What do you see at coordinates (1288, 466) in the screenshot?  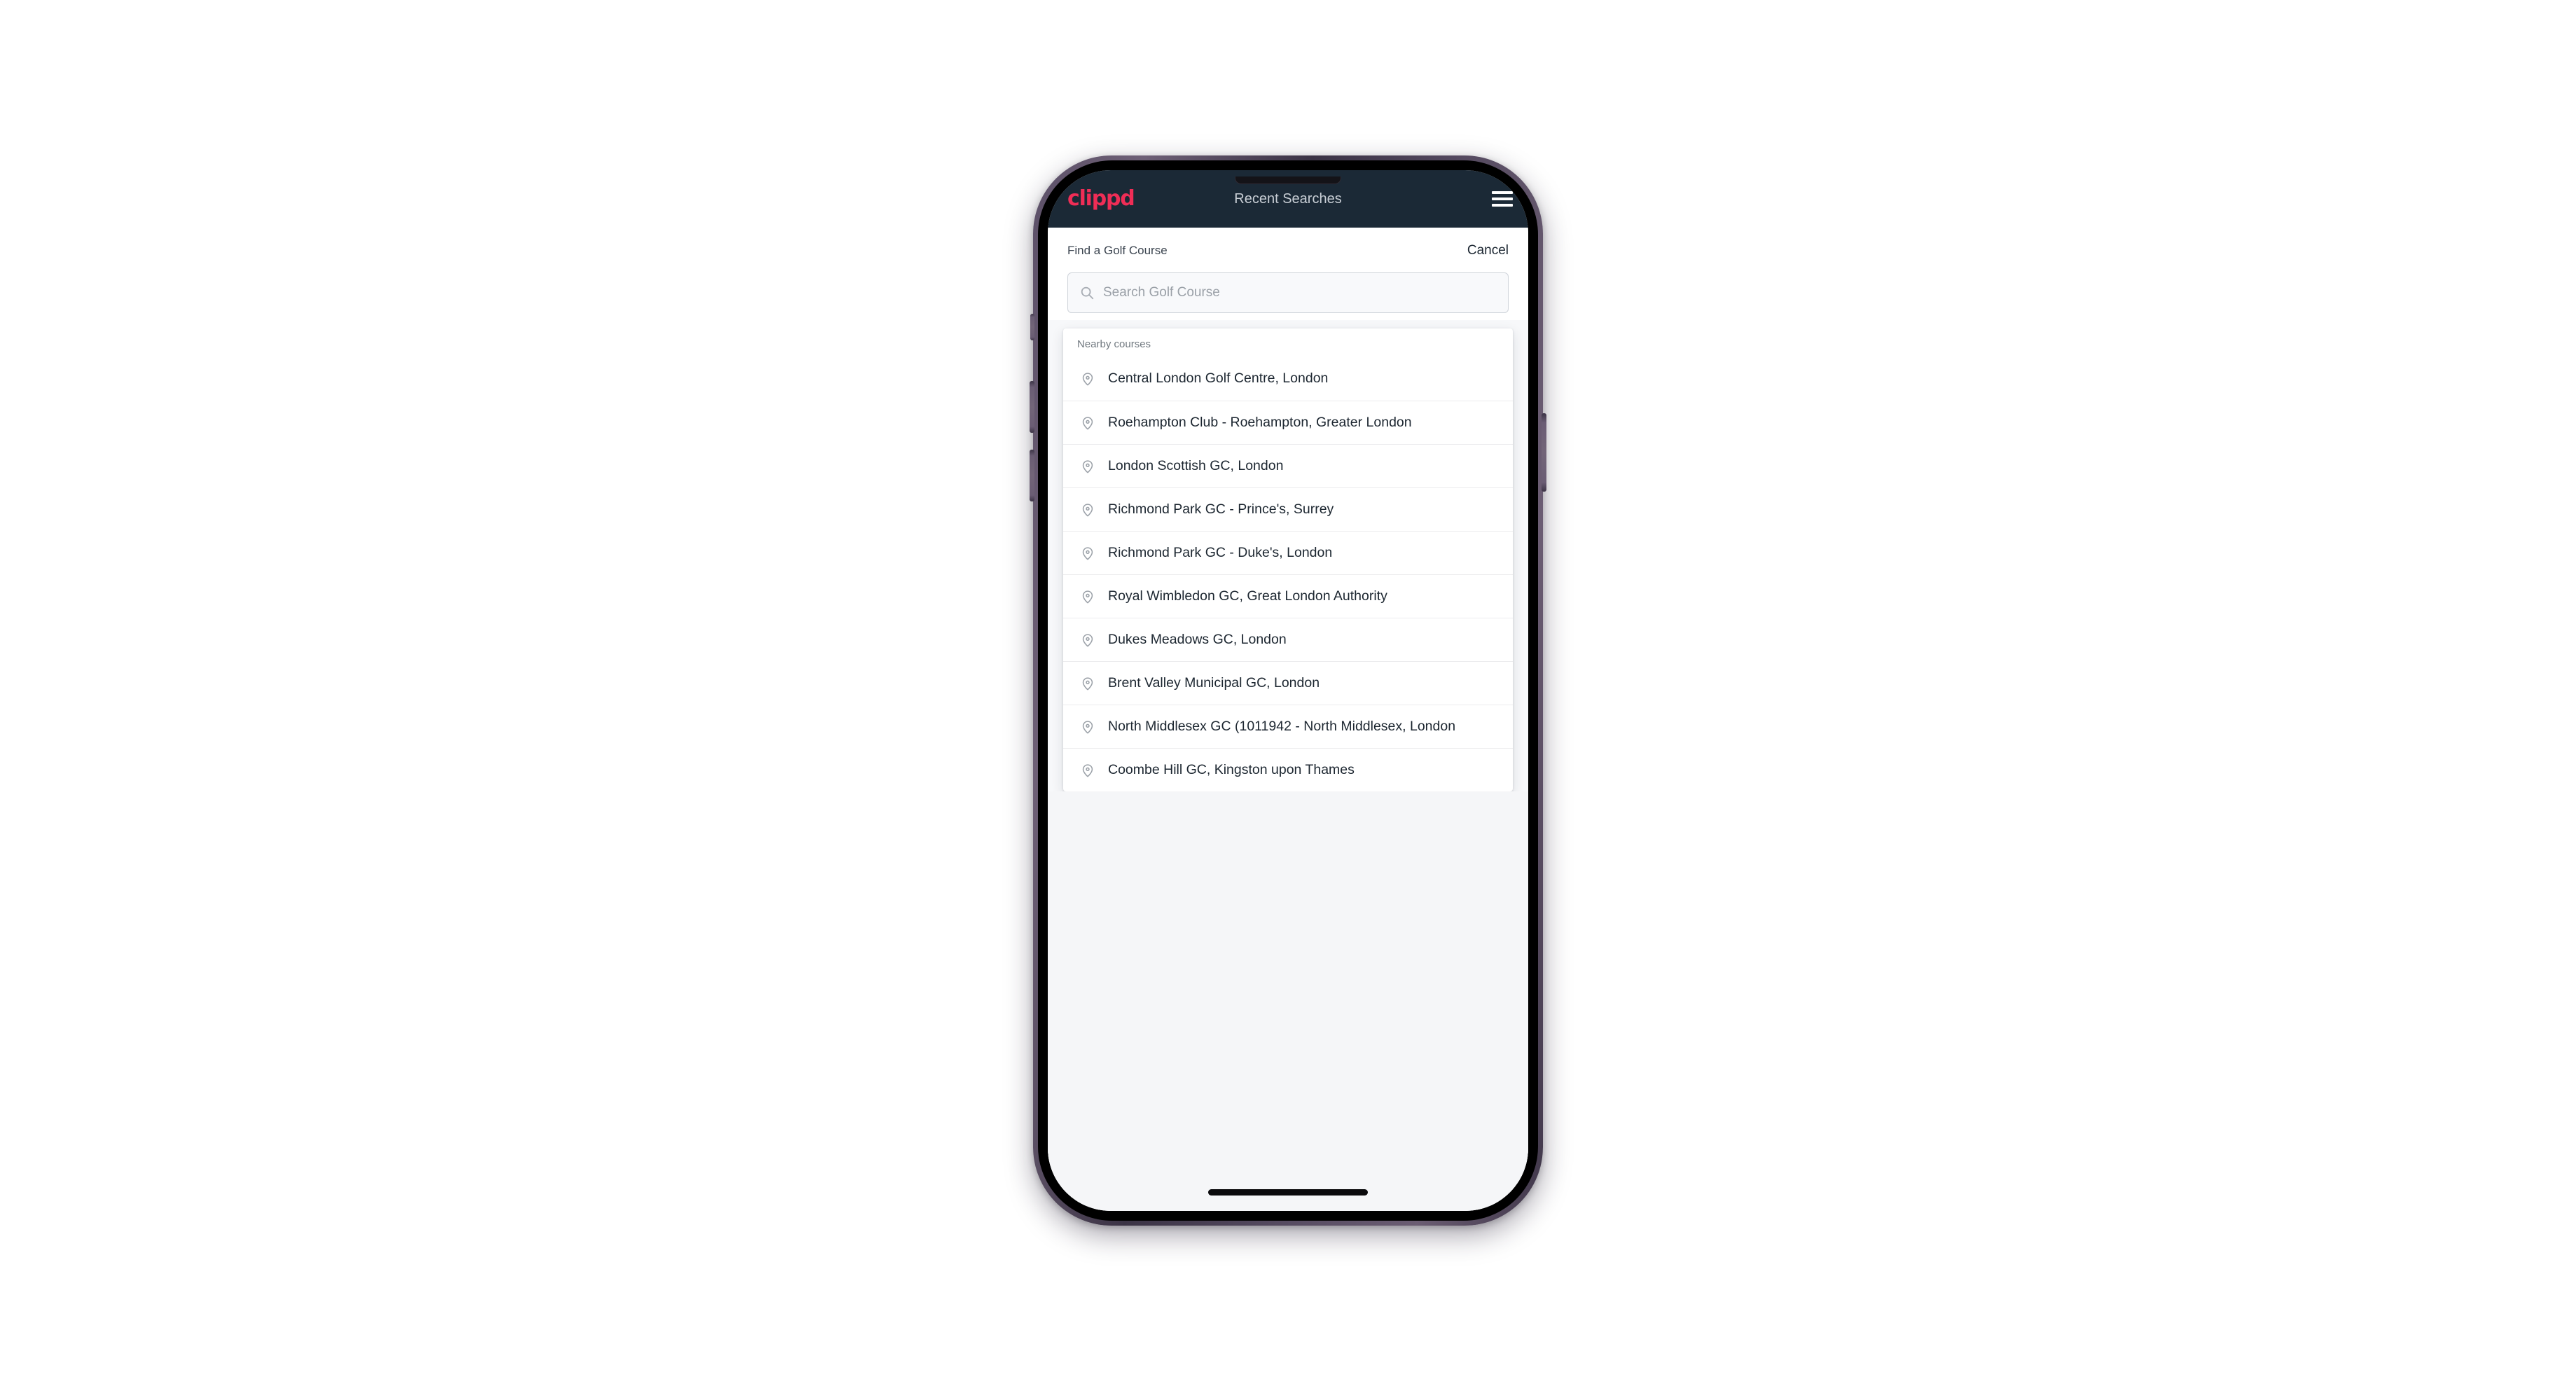 I see `list-item: London Scottish GC, London` at bounding box center [1288, 466].